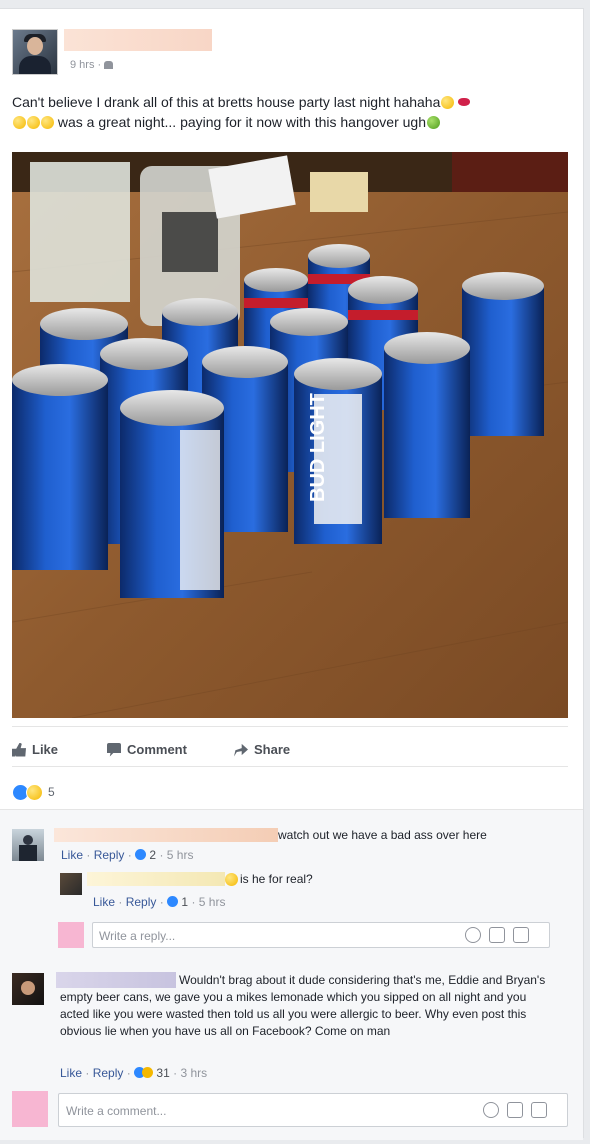  Describe the element at coordinates (138, 40) in the screenshot. I see `poster-name-redacted` at that location.